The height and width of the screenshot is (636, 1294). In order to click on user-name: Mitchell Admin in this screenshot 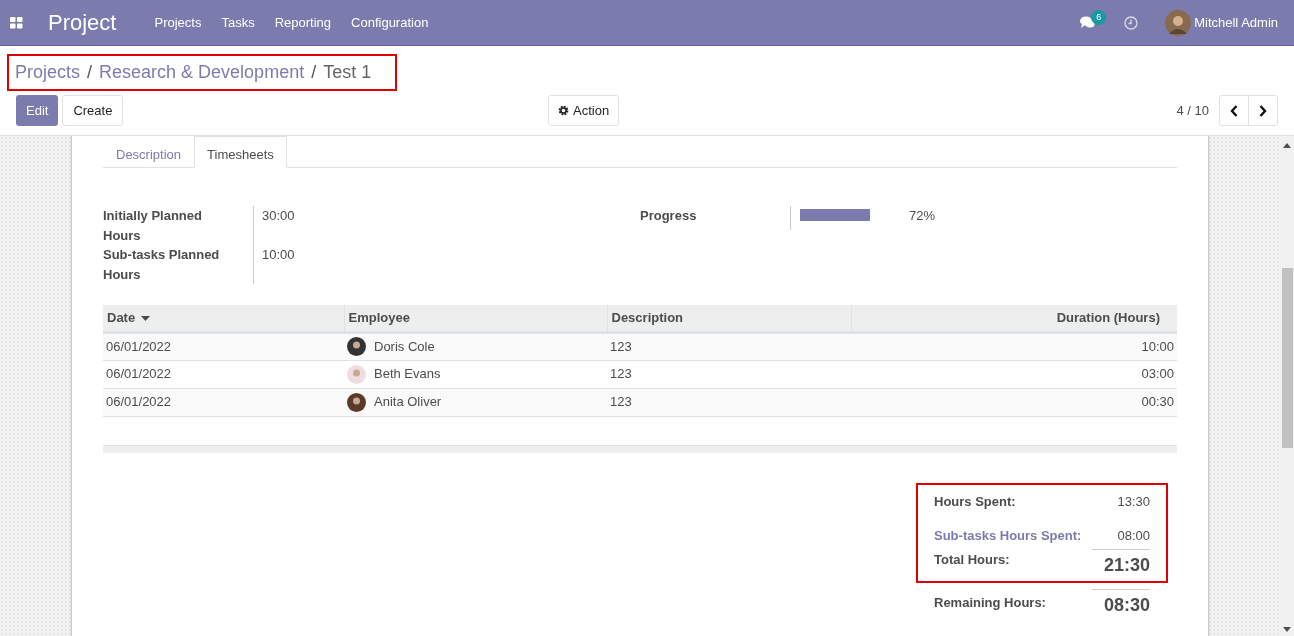, I will do `click(1236, 22)`.